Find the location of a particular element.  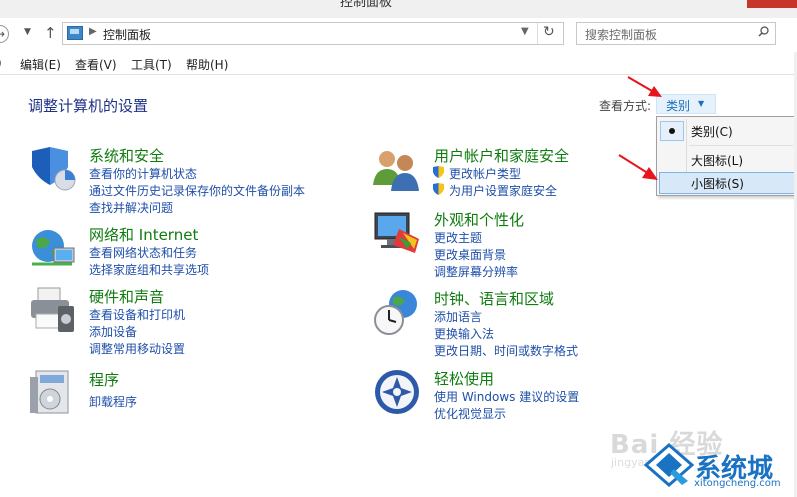

address-row: → ▼ ↑ ▶ 控制面板 ▼ ↻ 搜索控制面板 is located at coordinates (398, 34).